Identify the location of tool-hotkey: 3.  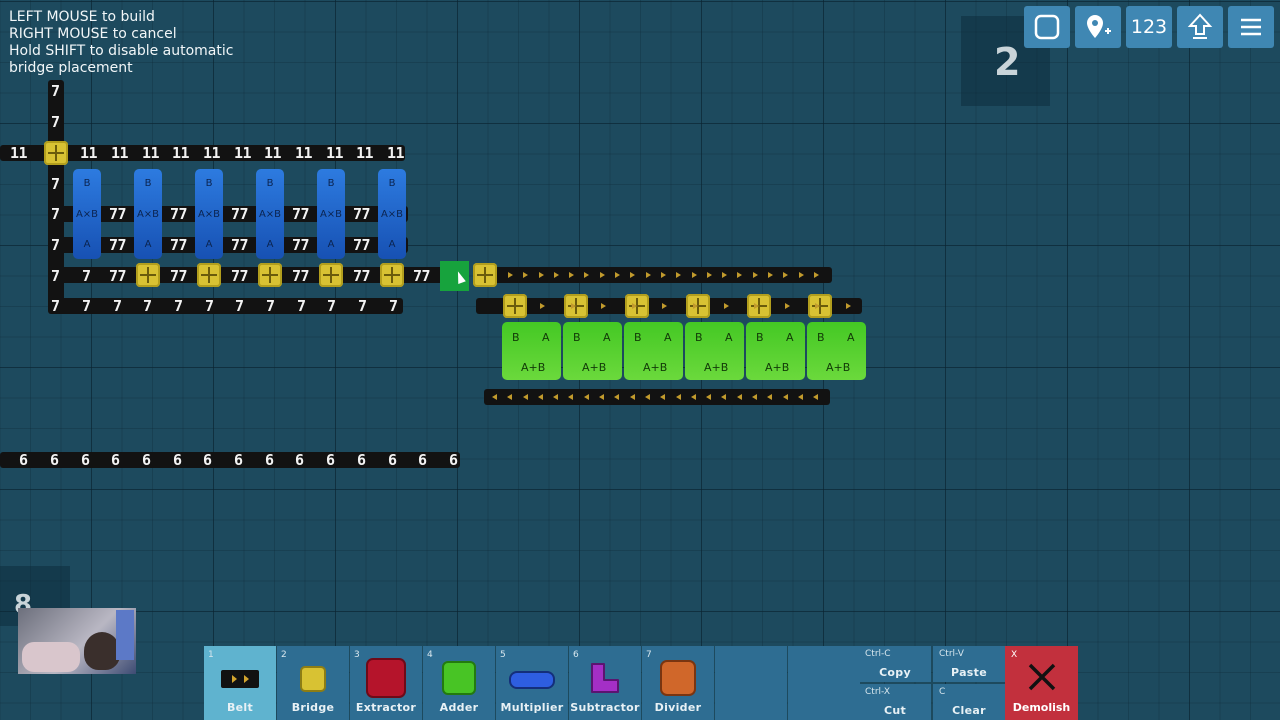
(357, 655).